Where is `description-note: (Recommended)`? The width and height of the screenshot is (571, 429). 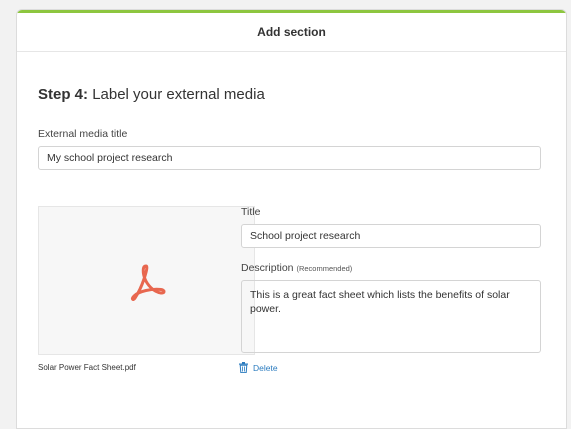
description-note: (Recommended) is located at coordinates (324, 268).